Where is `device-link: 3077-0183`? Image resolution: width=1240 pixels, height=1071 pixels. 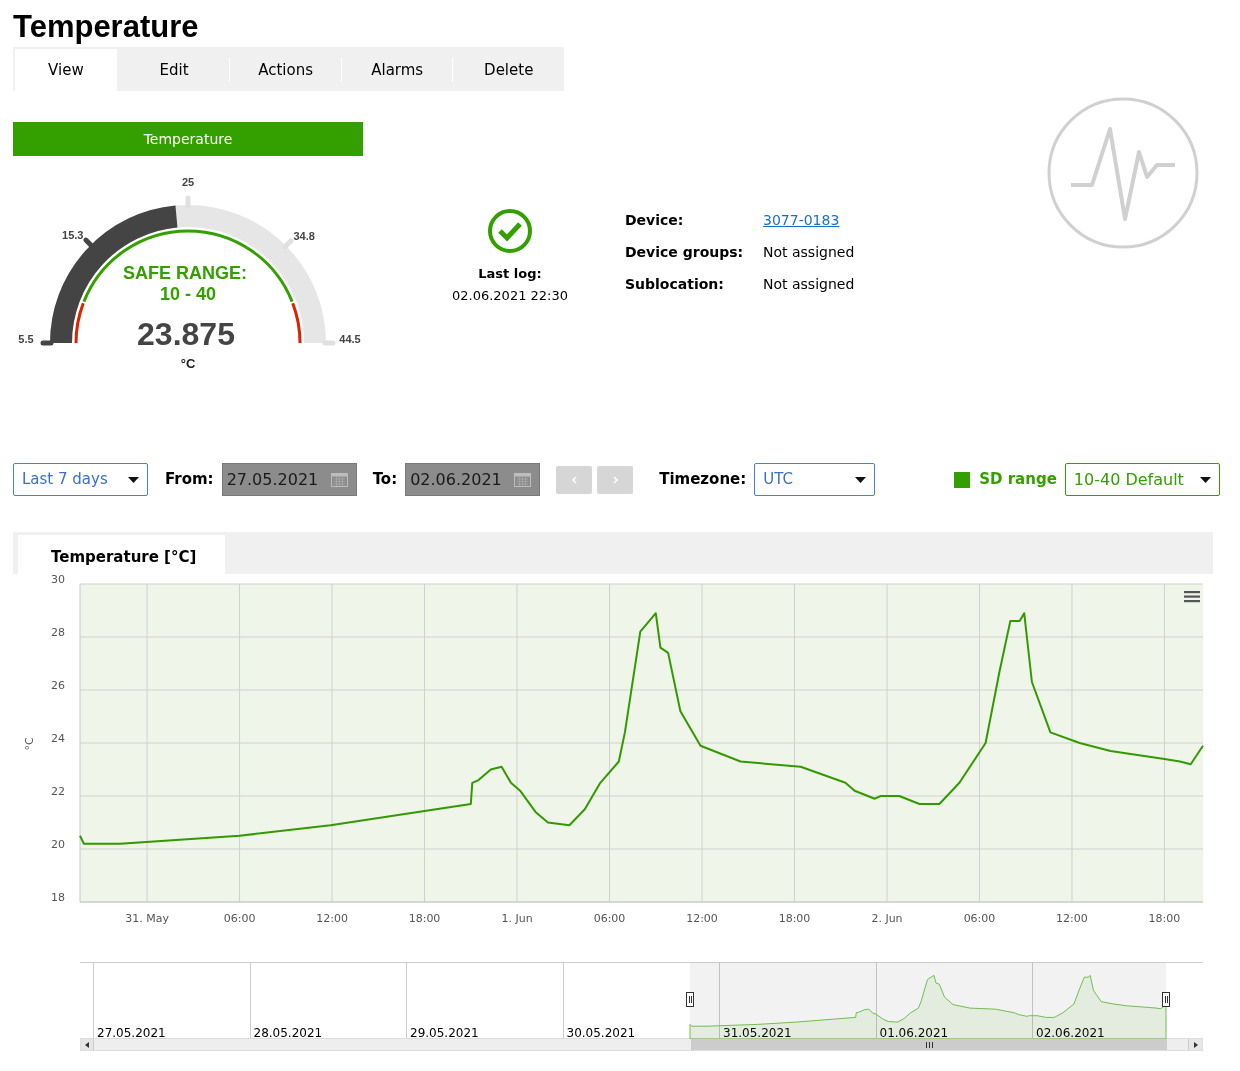
device-link: 3077-0183 is located at coordinates (809, 220).